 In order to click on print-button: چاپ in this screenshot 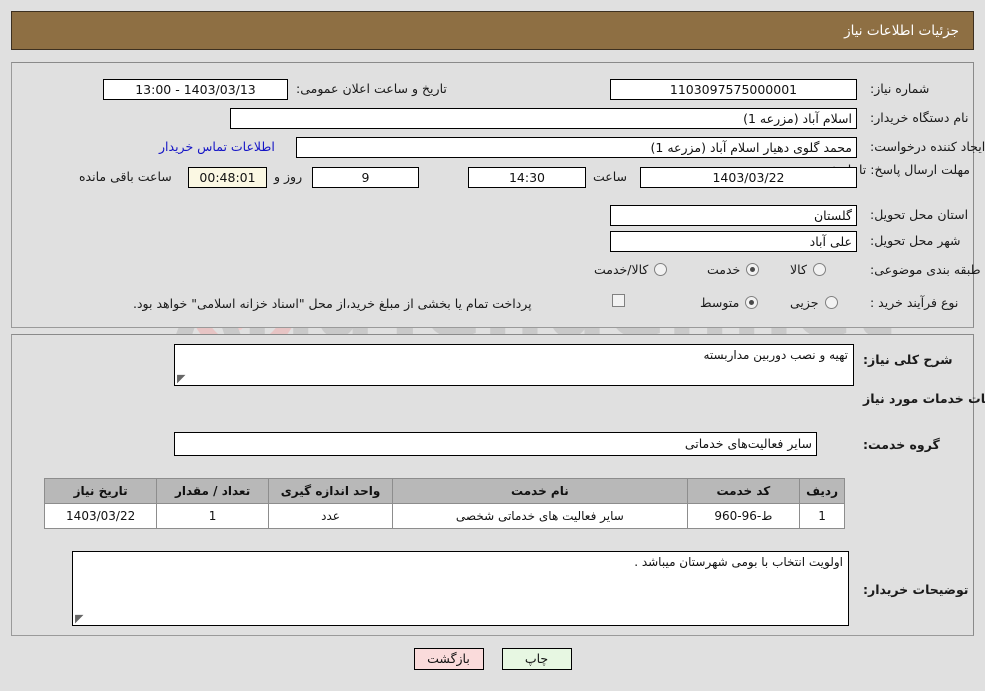, I will do `click(536, 659)`.